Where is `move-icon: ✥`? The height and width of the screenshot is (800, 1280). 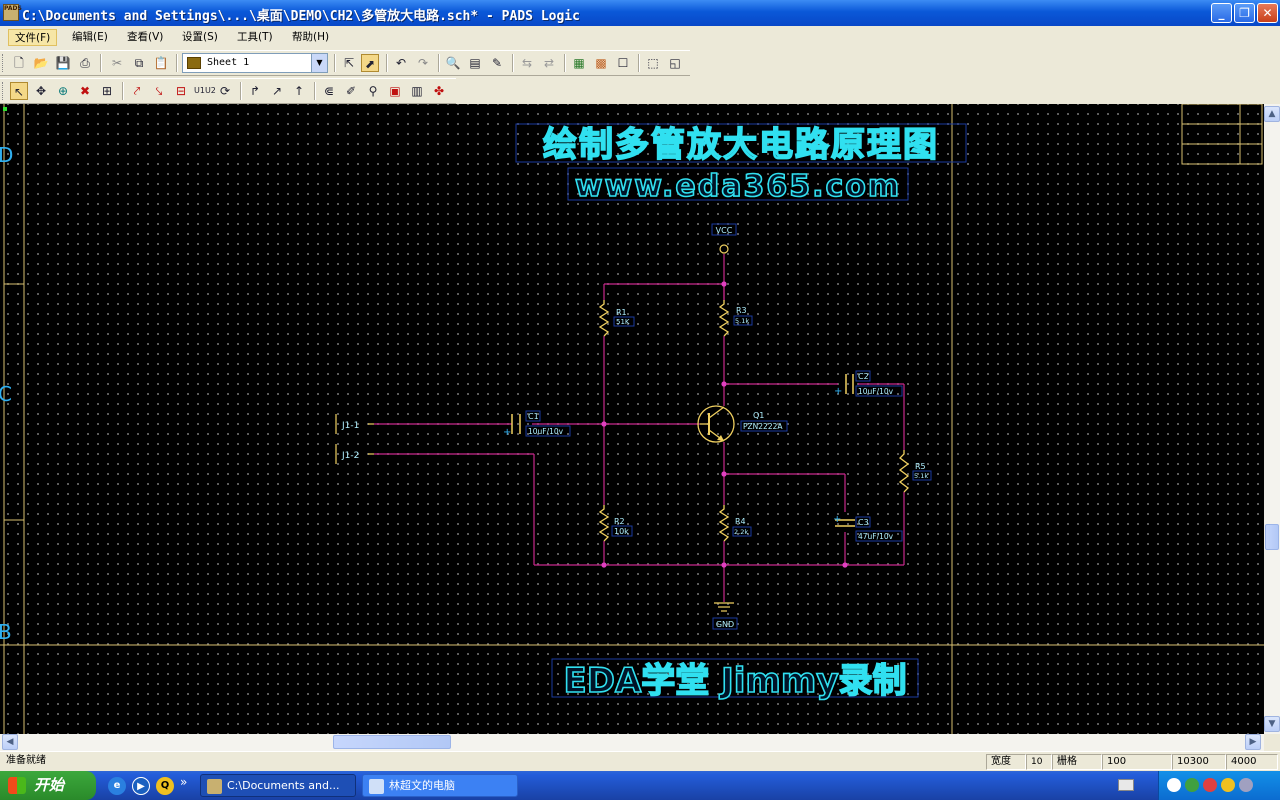 move-icon: ✥ is located at coordinates (41, 91).